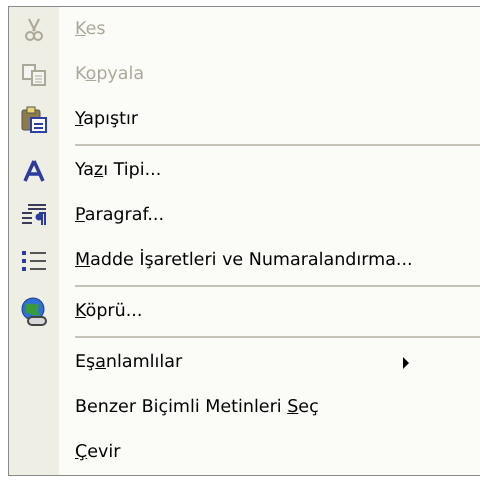  I want to click on globe-icon, so click(34, 311).